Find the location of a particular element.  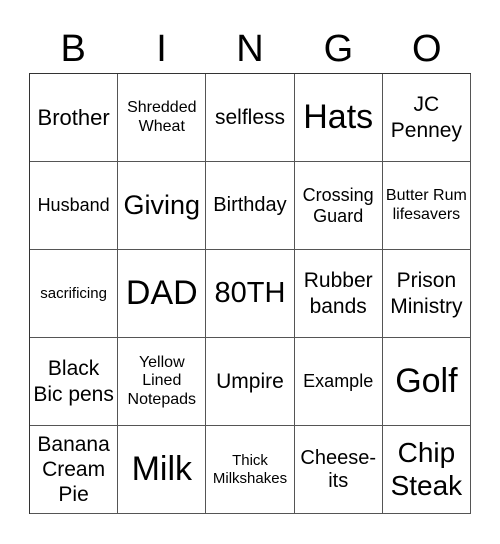

cell-text: Hats is located at coordinates (338, 116).